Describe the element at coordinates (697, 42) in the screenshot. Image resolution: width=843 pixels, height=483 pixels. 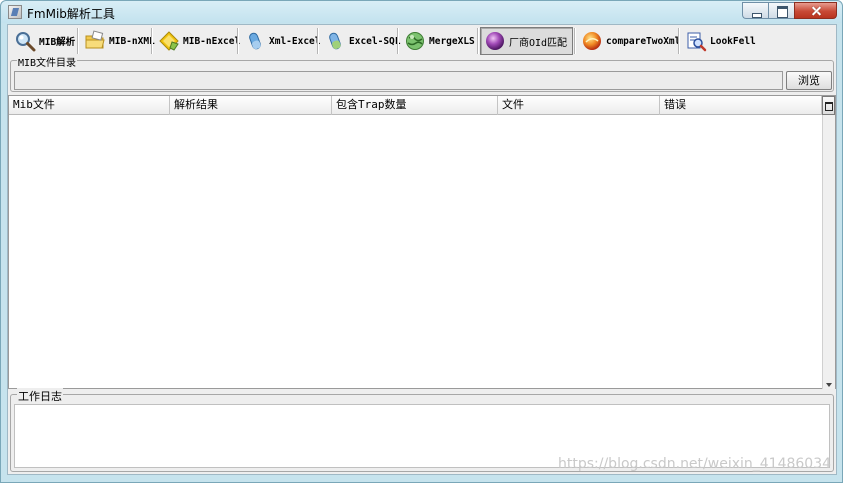
I see `search-document-icon` at that location.